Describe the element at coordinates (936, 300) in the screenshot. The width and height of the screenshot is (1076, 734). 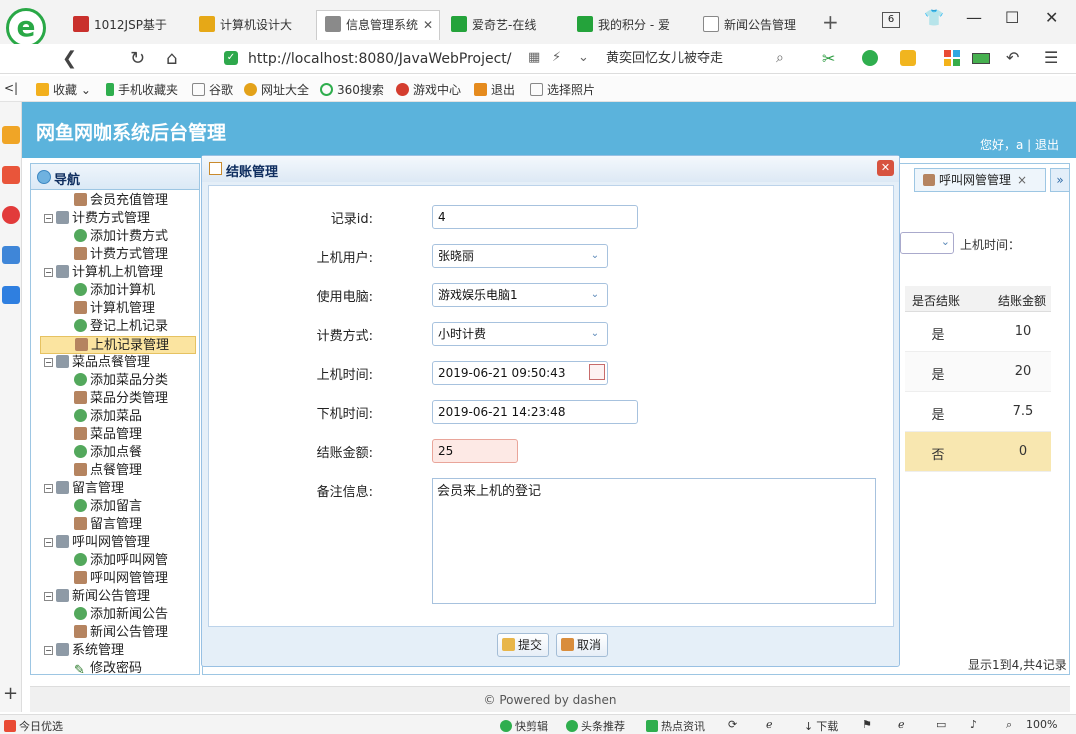
I see `column-header-paid: 是否结账` at that location.